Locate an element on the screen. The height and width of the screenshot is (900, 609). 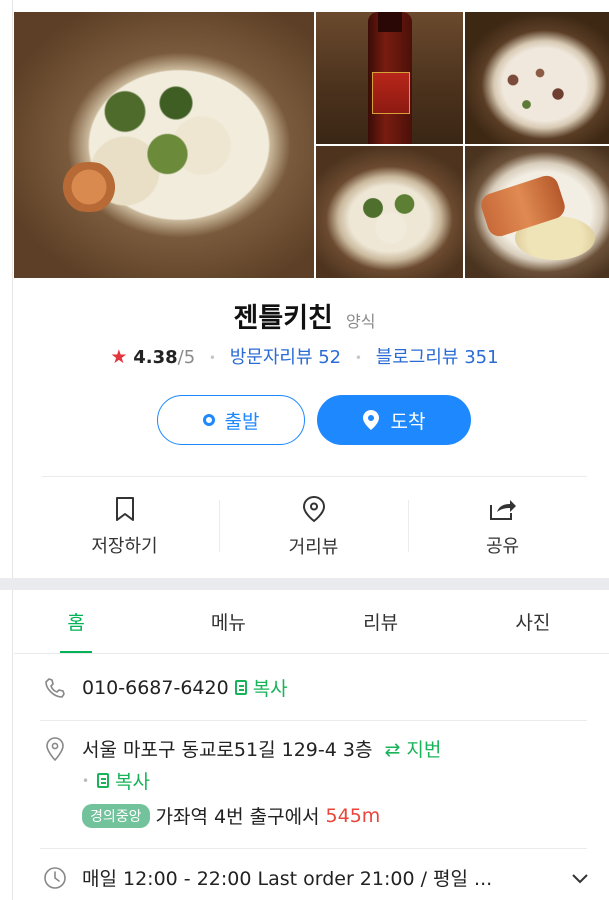
phone-row: 010-6687-6420 복사 is located at coordinates (164, 687).